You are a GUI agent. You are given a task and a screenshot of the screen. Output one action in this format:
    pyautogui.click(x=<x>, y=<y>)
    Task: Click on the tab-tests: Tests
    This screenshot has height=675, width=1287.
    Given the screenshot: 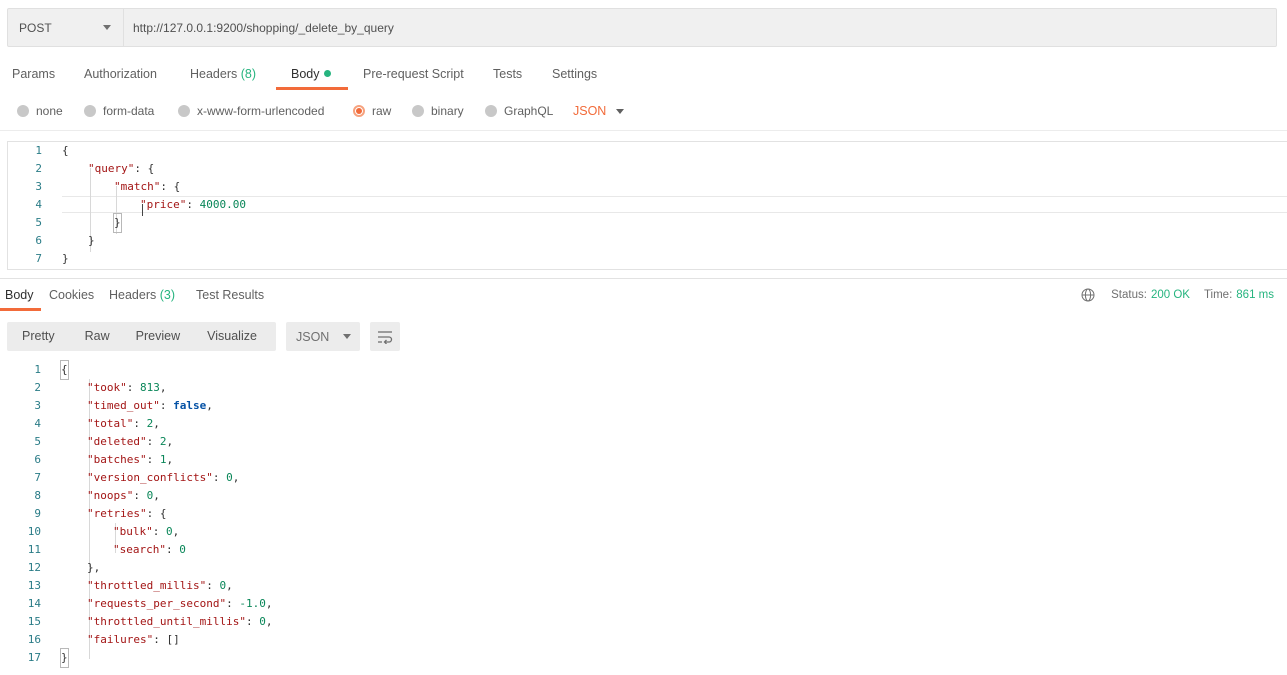 What is the action you would take?
    pyautogui.click(x=507, y=74)
    